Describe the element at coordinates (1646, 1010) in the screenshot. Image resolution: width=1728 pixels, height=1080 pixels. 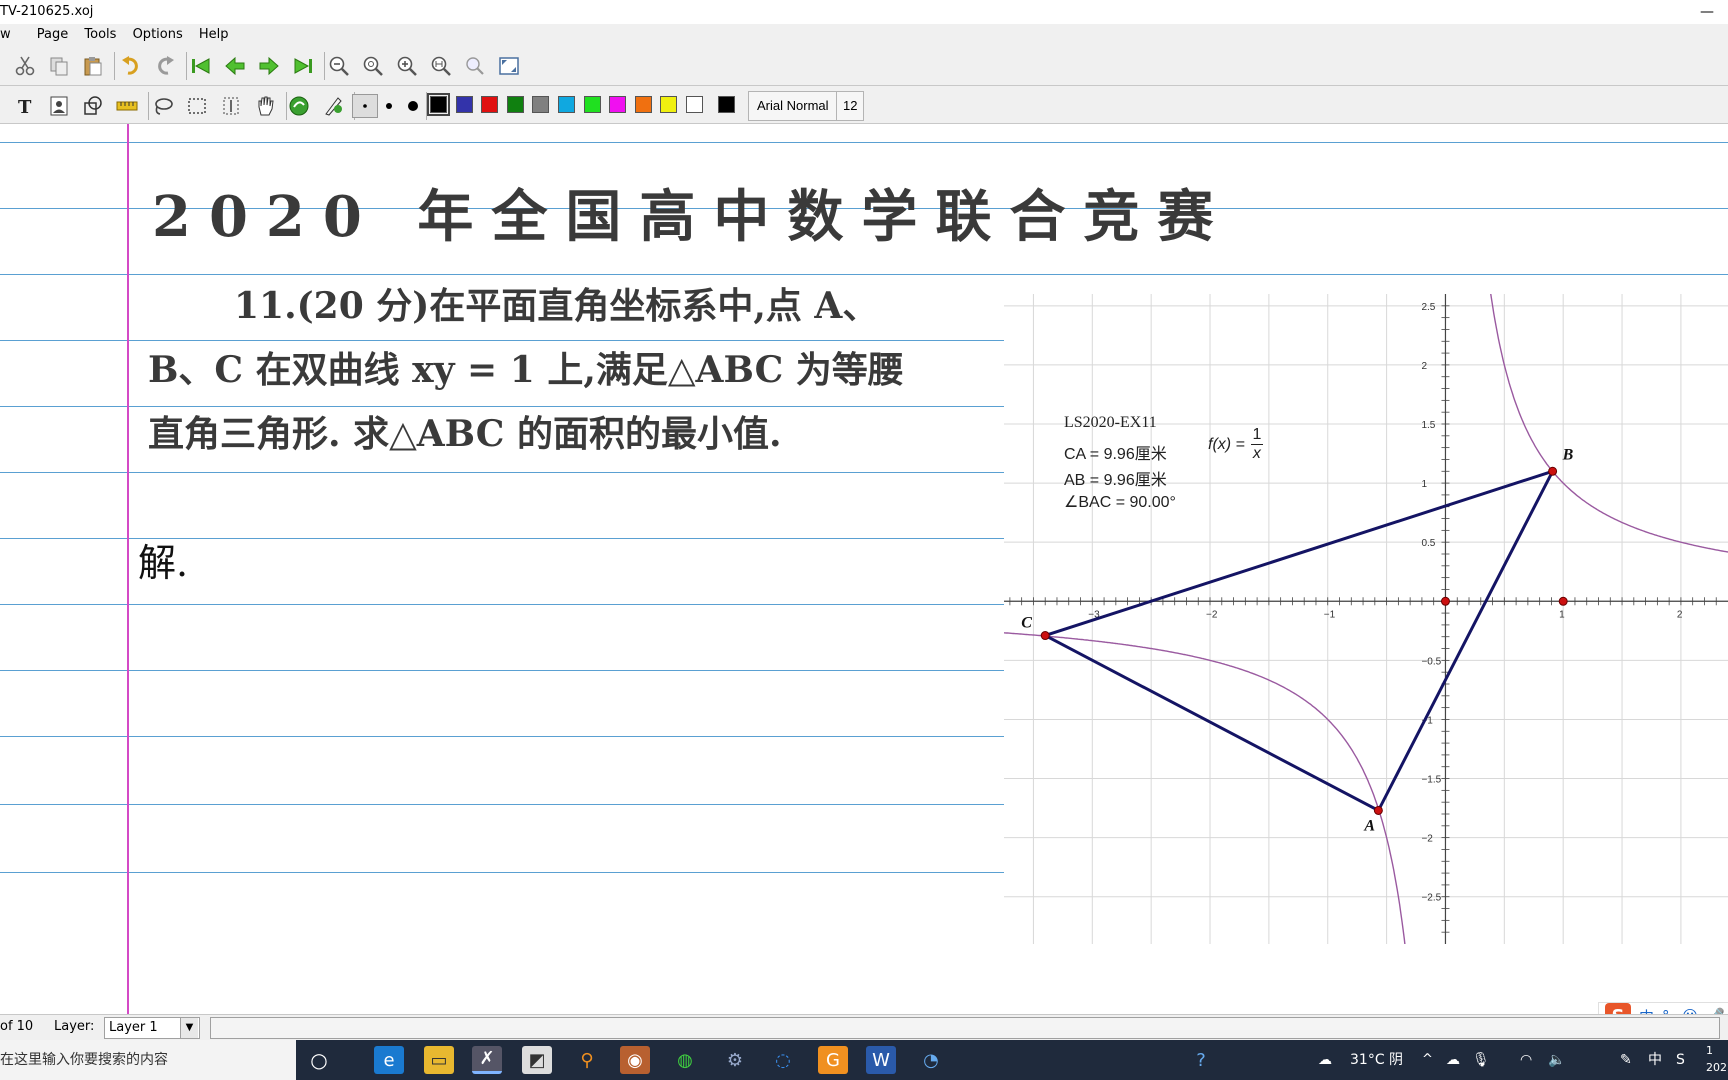
I see `ime-mode: 中` at that location.